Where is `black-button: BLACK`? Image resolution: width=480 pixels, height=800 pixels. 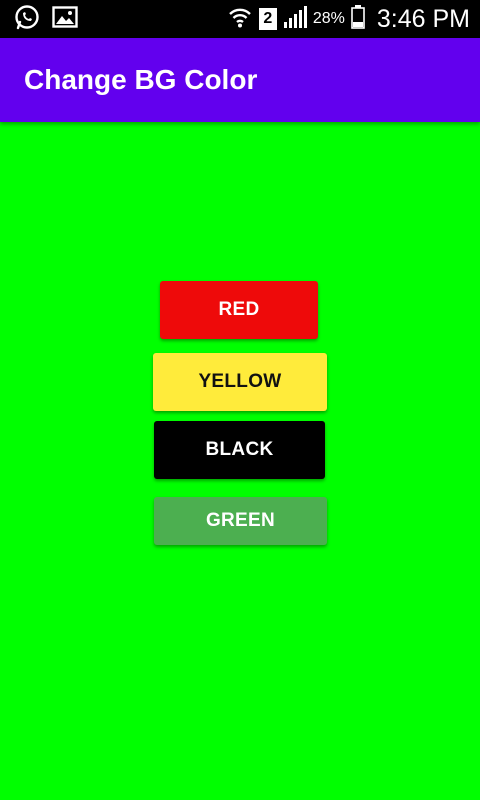
black-button: BLACK is located at coordinates (239, 450).